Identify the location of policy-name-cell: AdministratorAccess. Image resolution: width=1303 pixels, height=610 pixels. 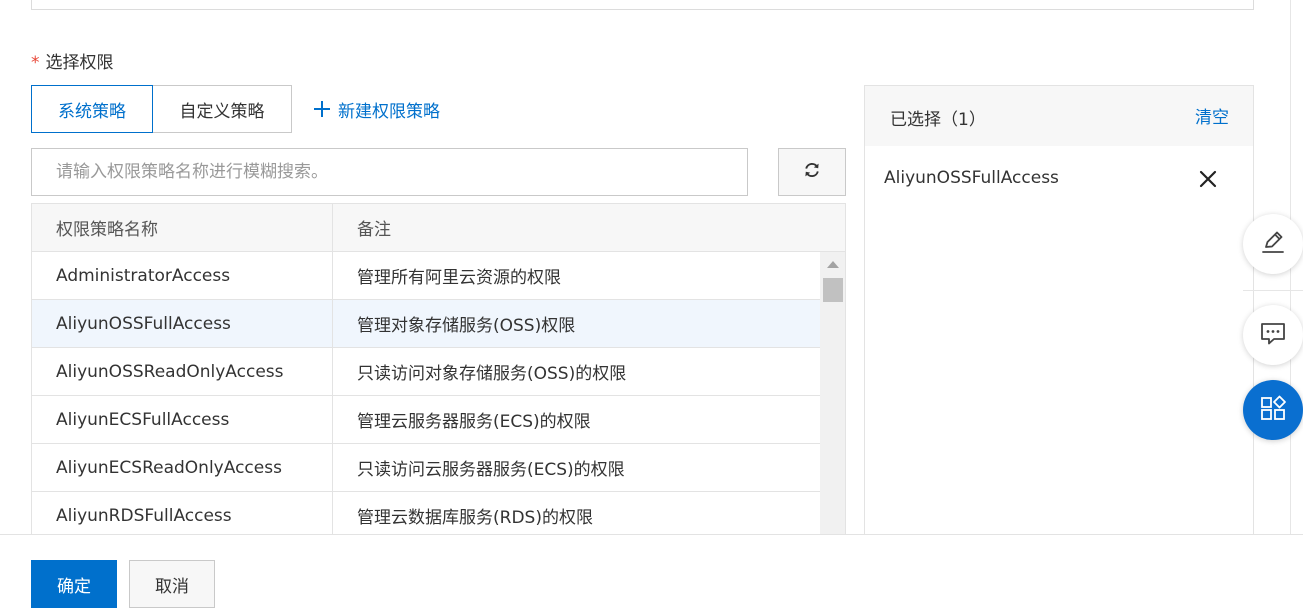
(182, 275).